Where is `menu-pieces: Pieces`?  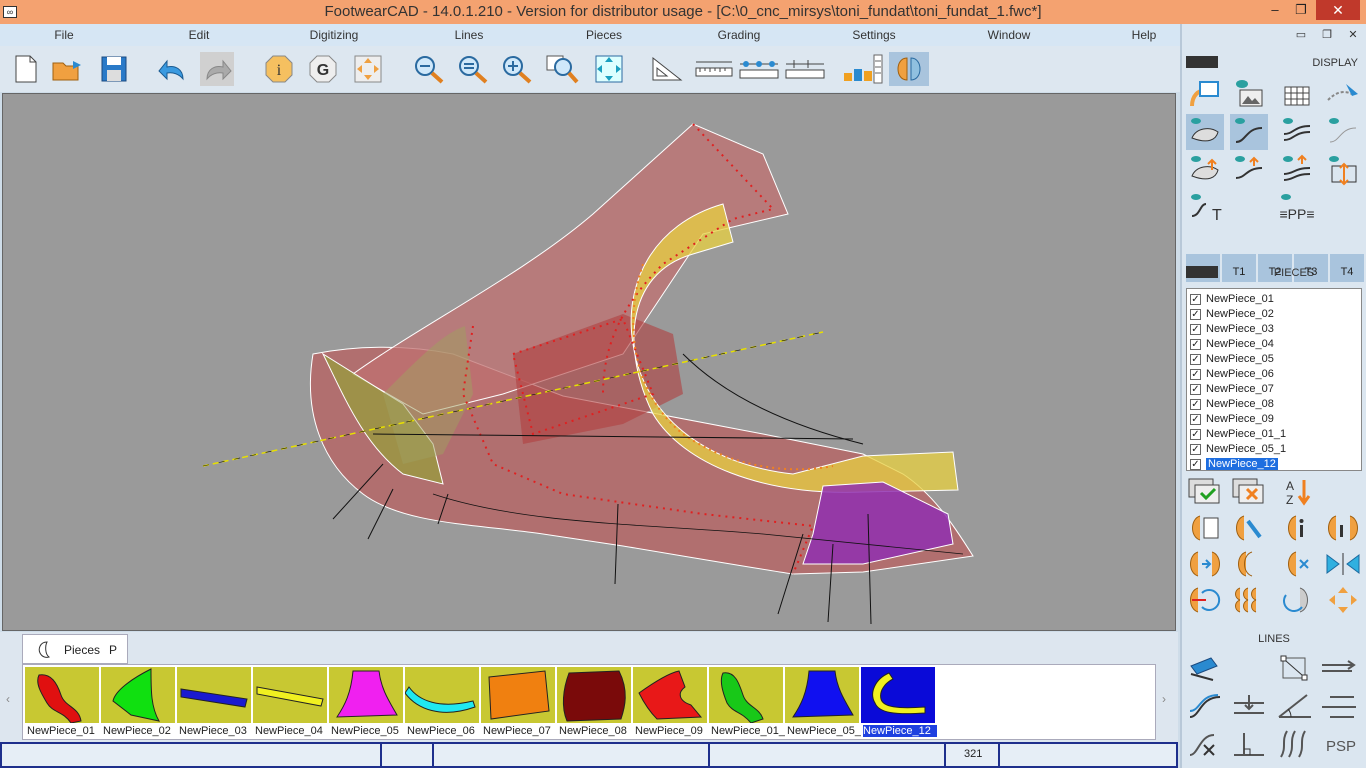 menu-pieces: Pieces is located at coordinates (604, 35).